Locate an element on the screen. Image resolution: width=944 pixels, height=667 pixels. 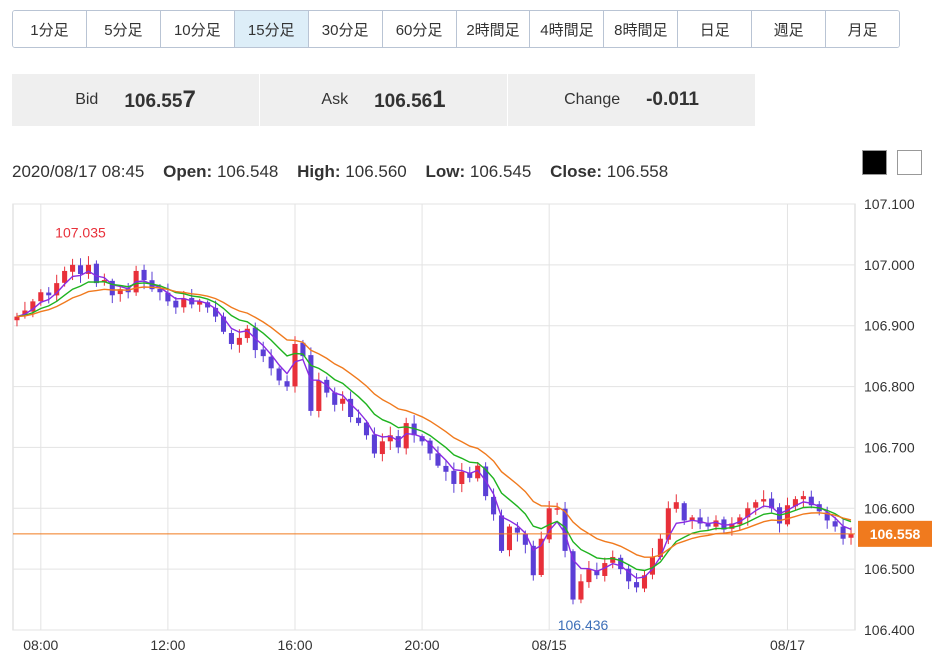
x-tick-label: 20:00 is located at coordinates (422, 645).